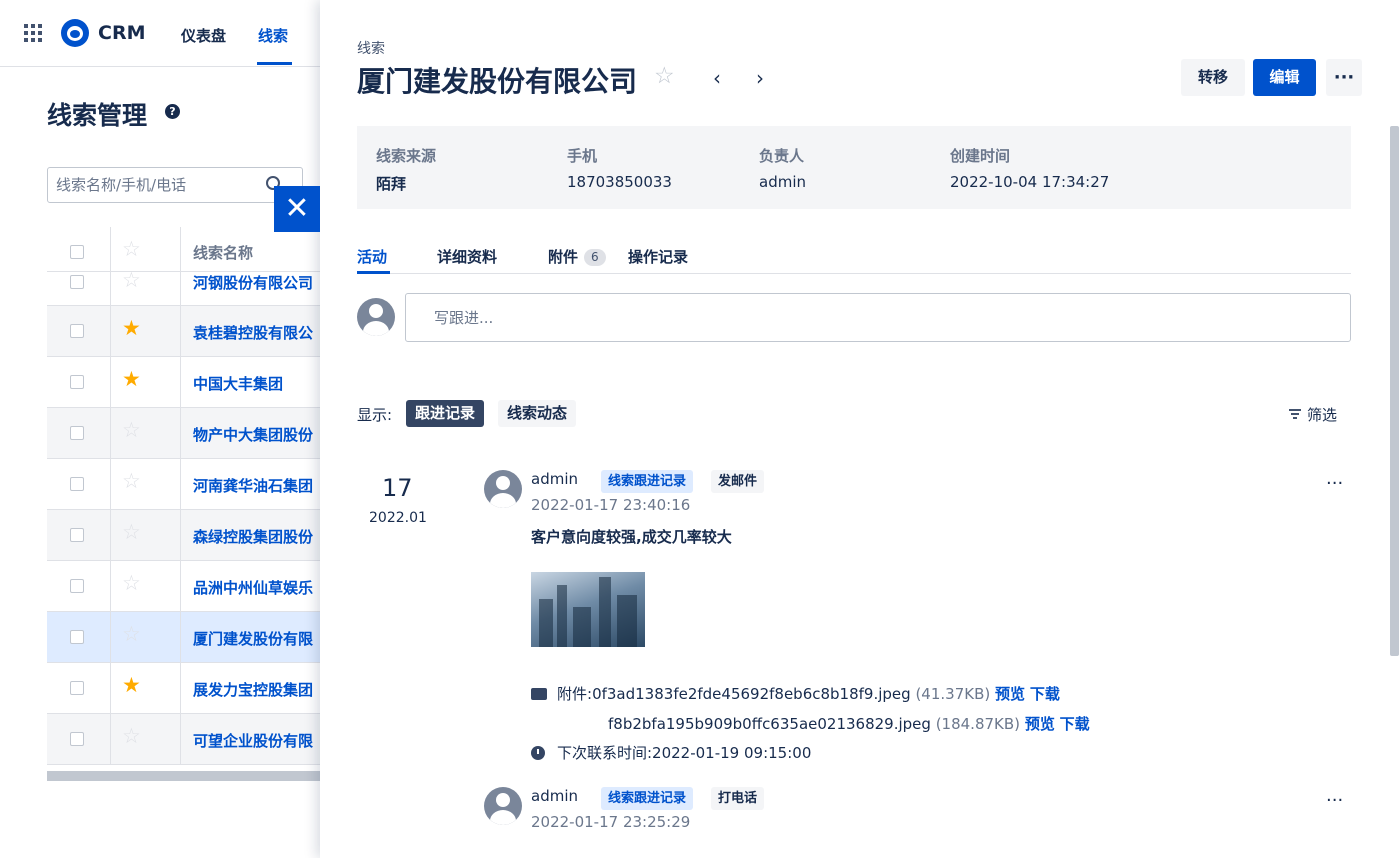 This screenshot has height=858, width=1400. What do you see at coordinates (253, 434) in the screenshot?
I see `lead-name-link: 物产中大集团股份` at bounding box center [253, 434].